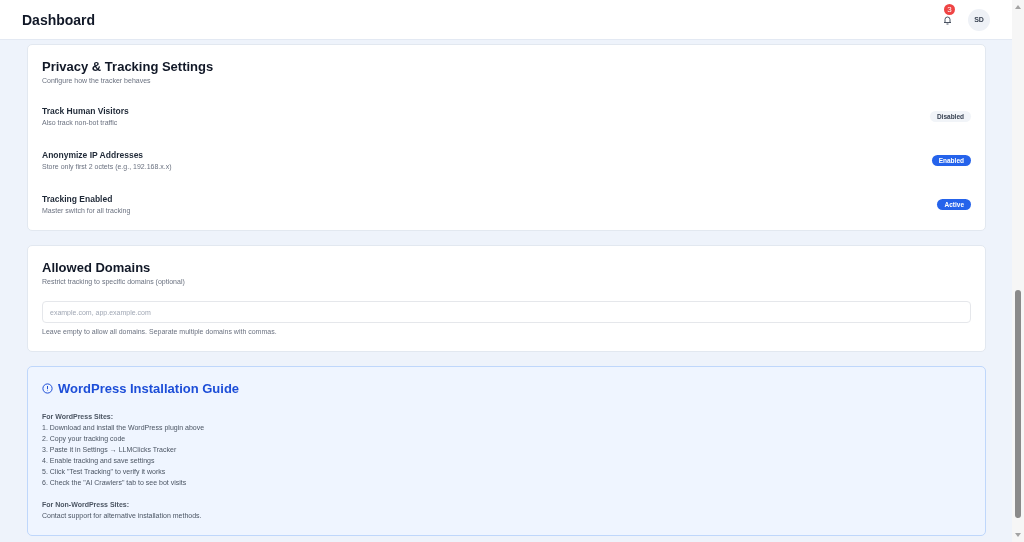 The height and width of the screenshot is (542, 1024). I want to click on card-title: Privacy & Tracking Settings, so click(128, 66).